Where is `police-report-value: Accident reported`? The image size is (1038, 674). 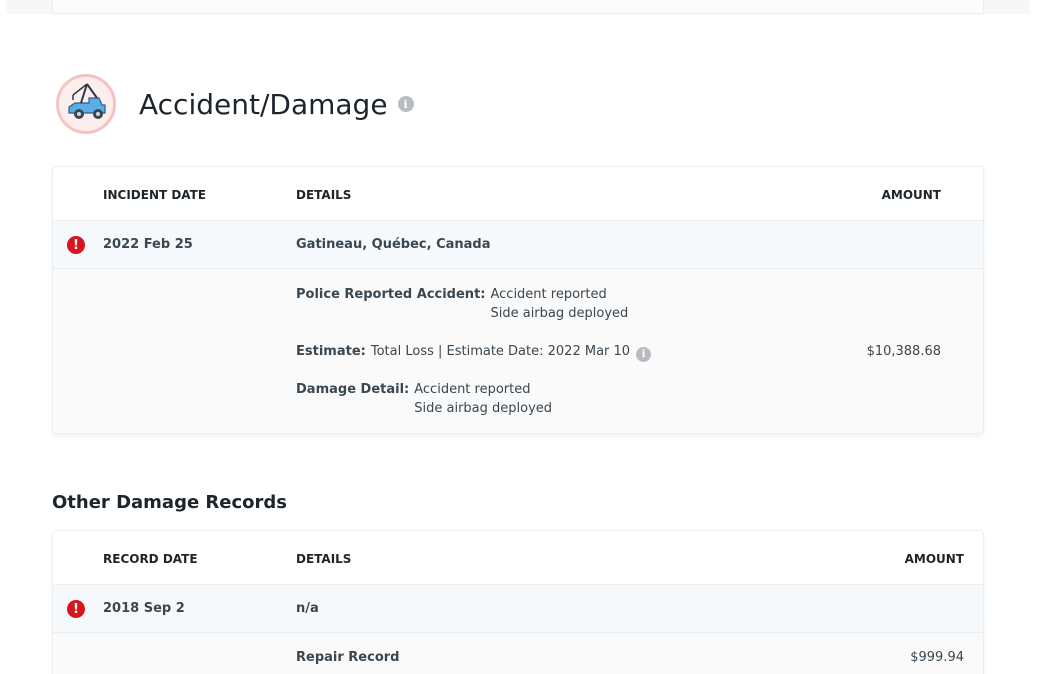
police-report-value: Accident reported is located at coordinates (548, 294).